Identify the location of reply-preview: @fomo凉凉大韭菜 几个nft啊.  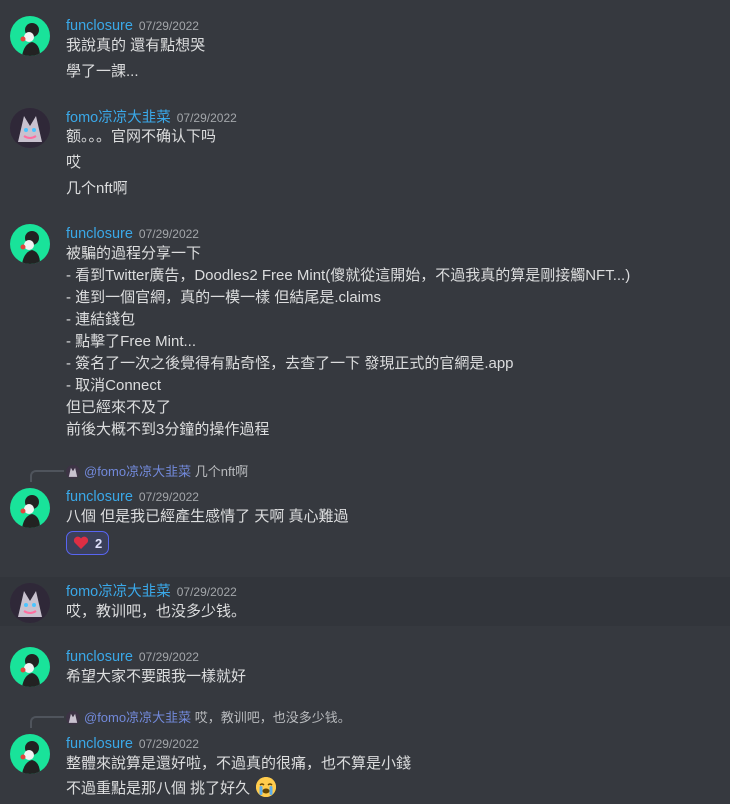
(157, 472).